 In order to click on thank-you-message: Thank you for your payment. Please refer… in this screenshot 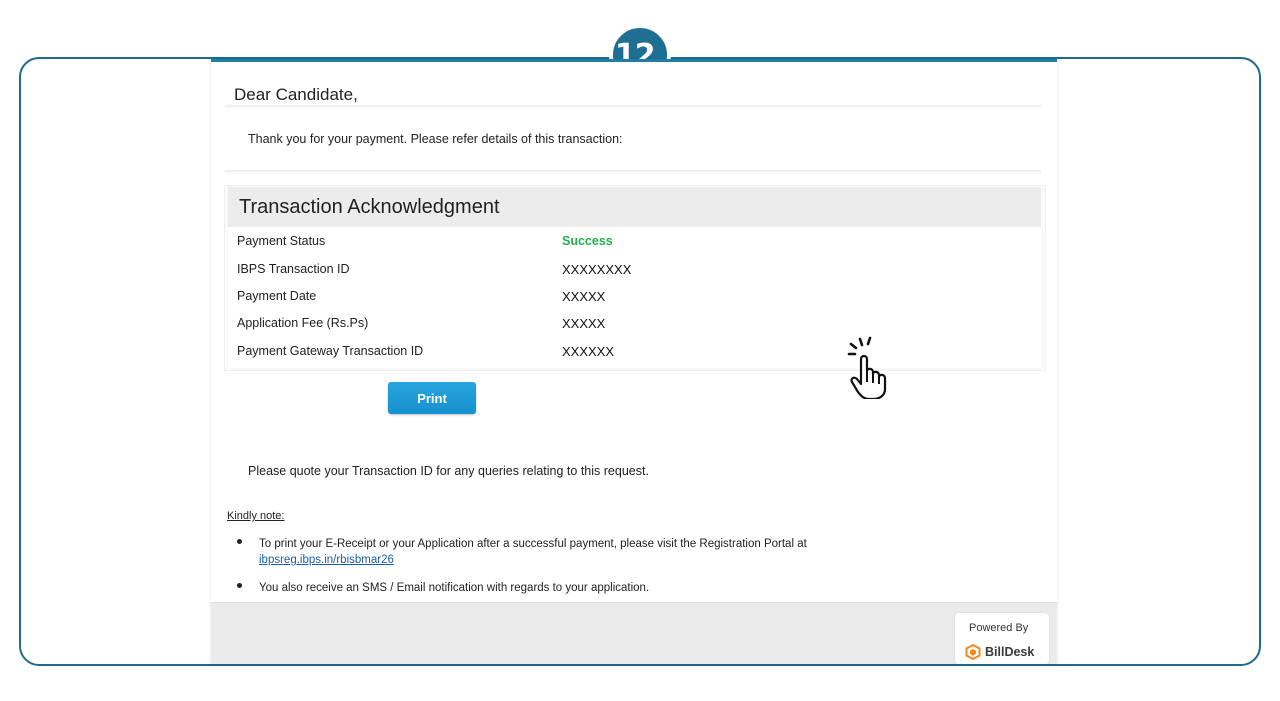, I will do `click(435, 139)`.